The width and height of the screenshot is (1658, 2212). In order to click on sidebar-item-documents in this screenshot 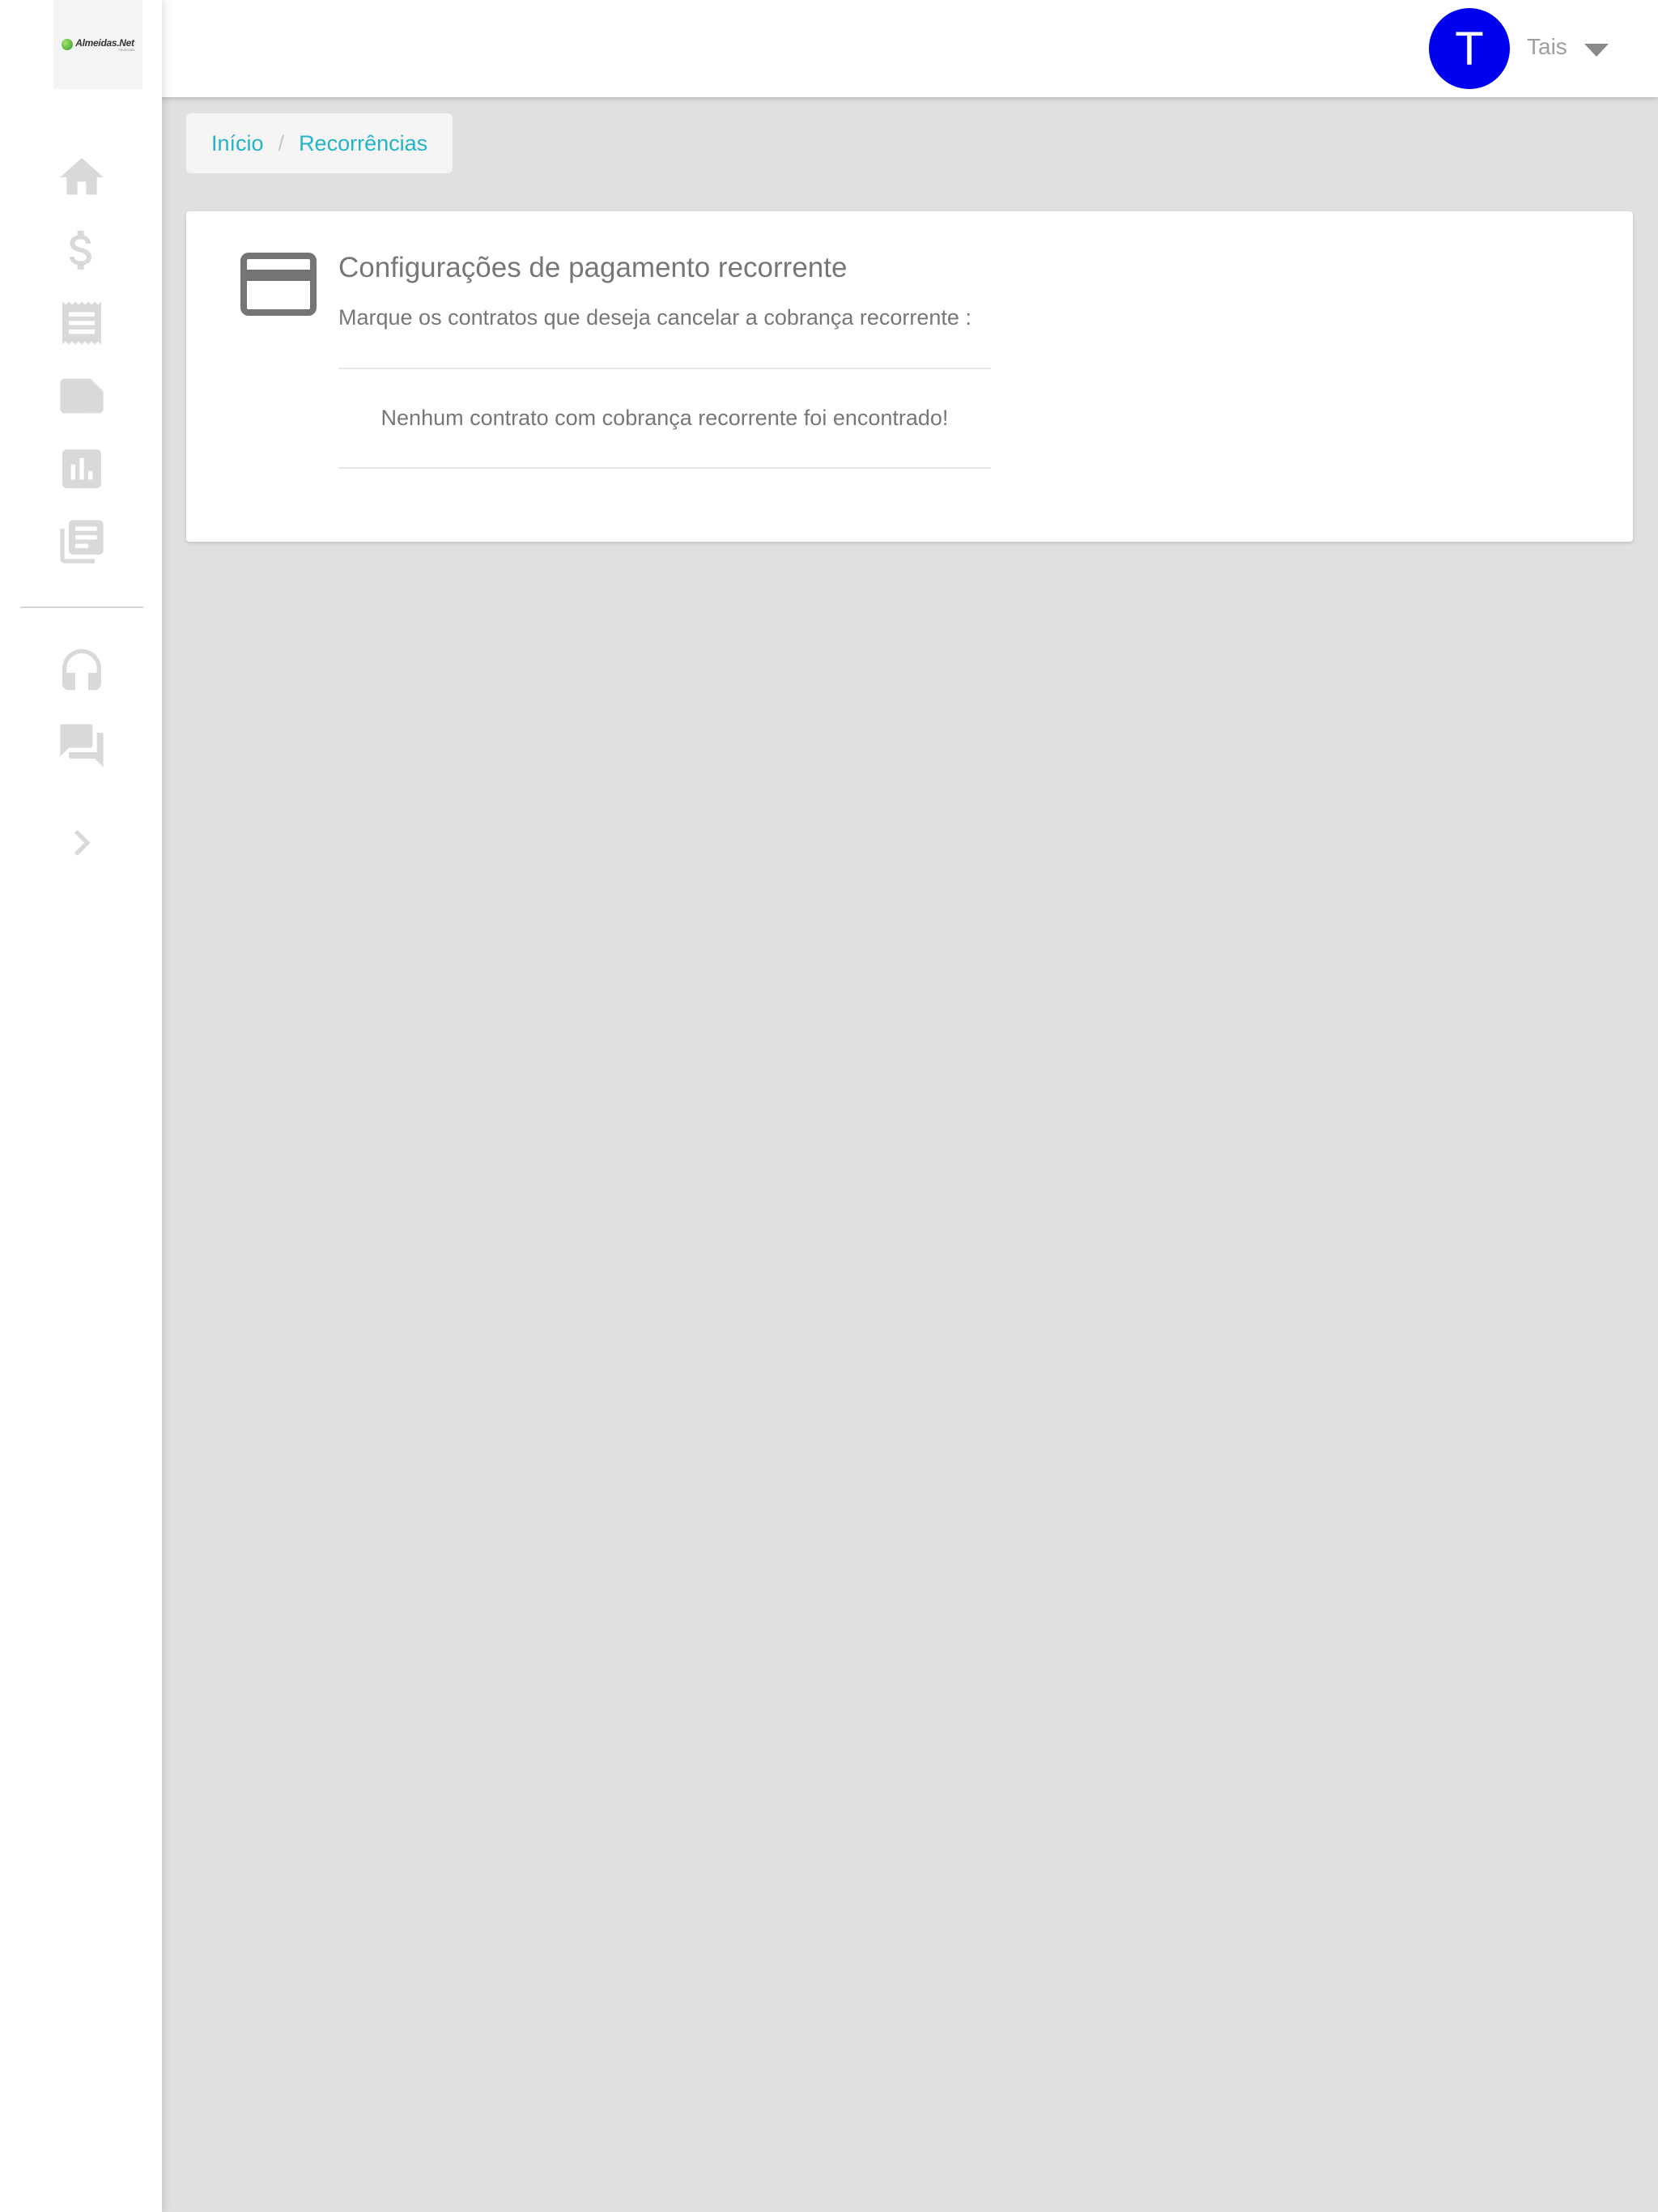, I will do `click(81, 542)`.